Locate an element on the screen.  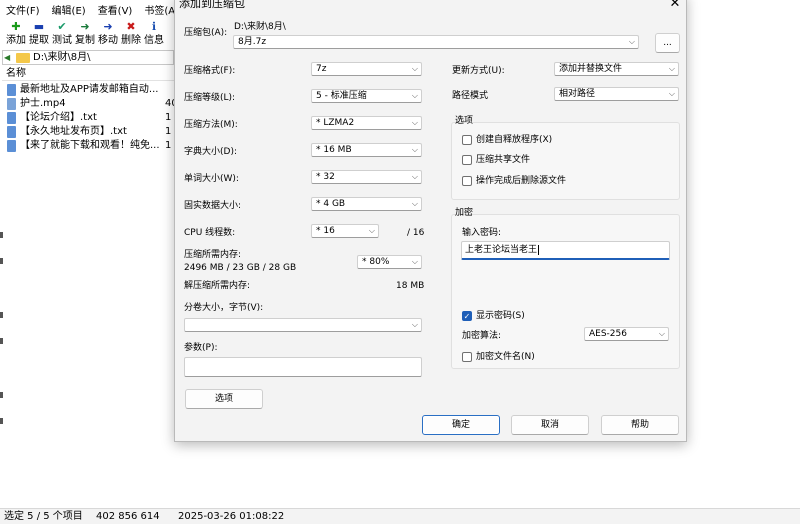
menubar: 文件(F) 编辑(E) 查看(V) 书签(A) is located at coordinates (92, 12).